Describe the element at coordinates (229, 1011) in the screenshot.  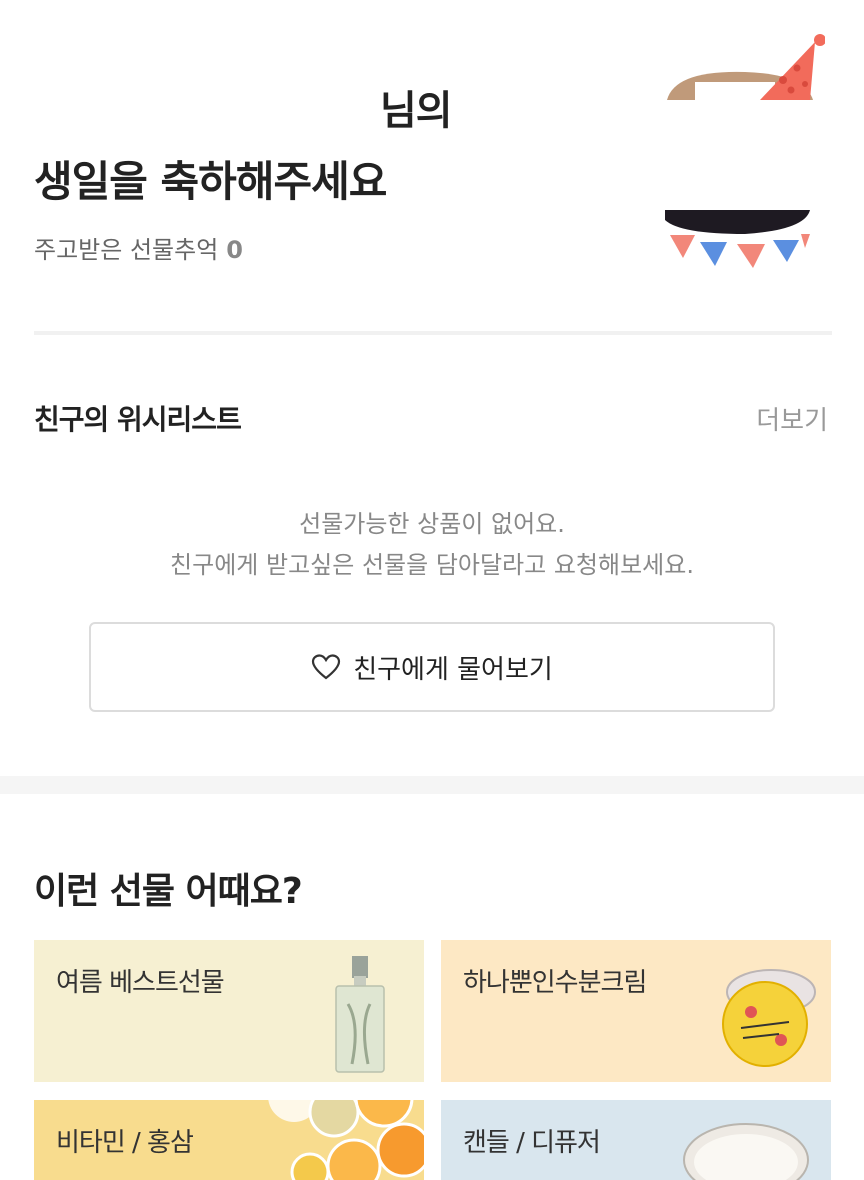
I see `suggestion-card-summer-best: 여름 베스트선물` at that location.